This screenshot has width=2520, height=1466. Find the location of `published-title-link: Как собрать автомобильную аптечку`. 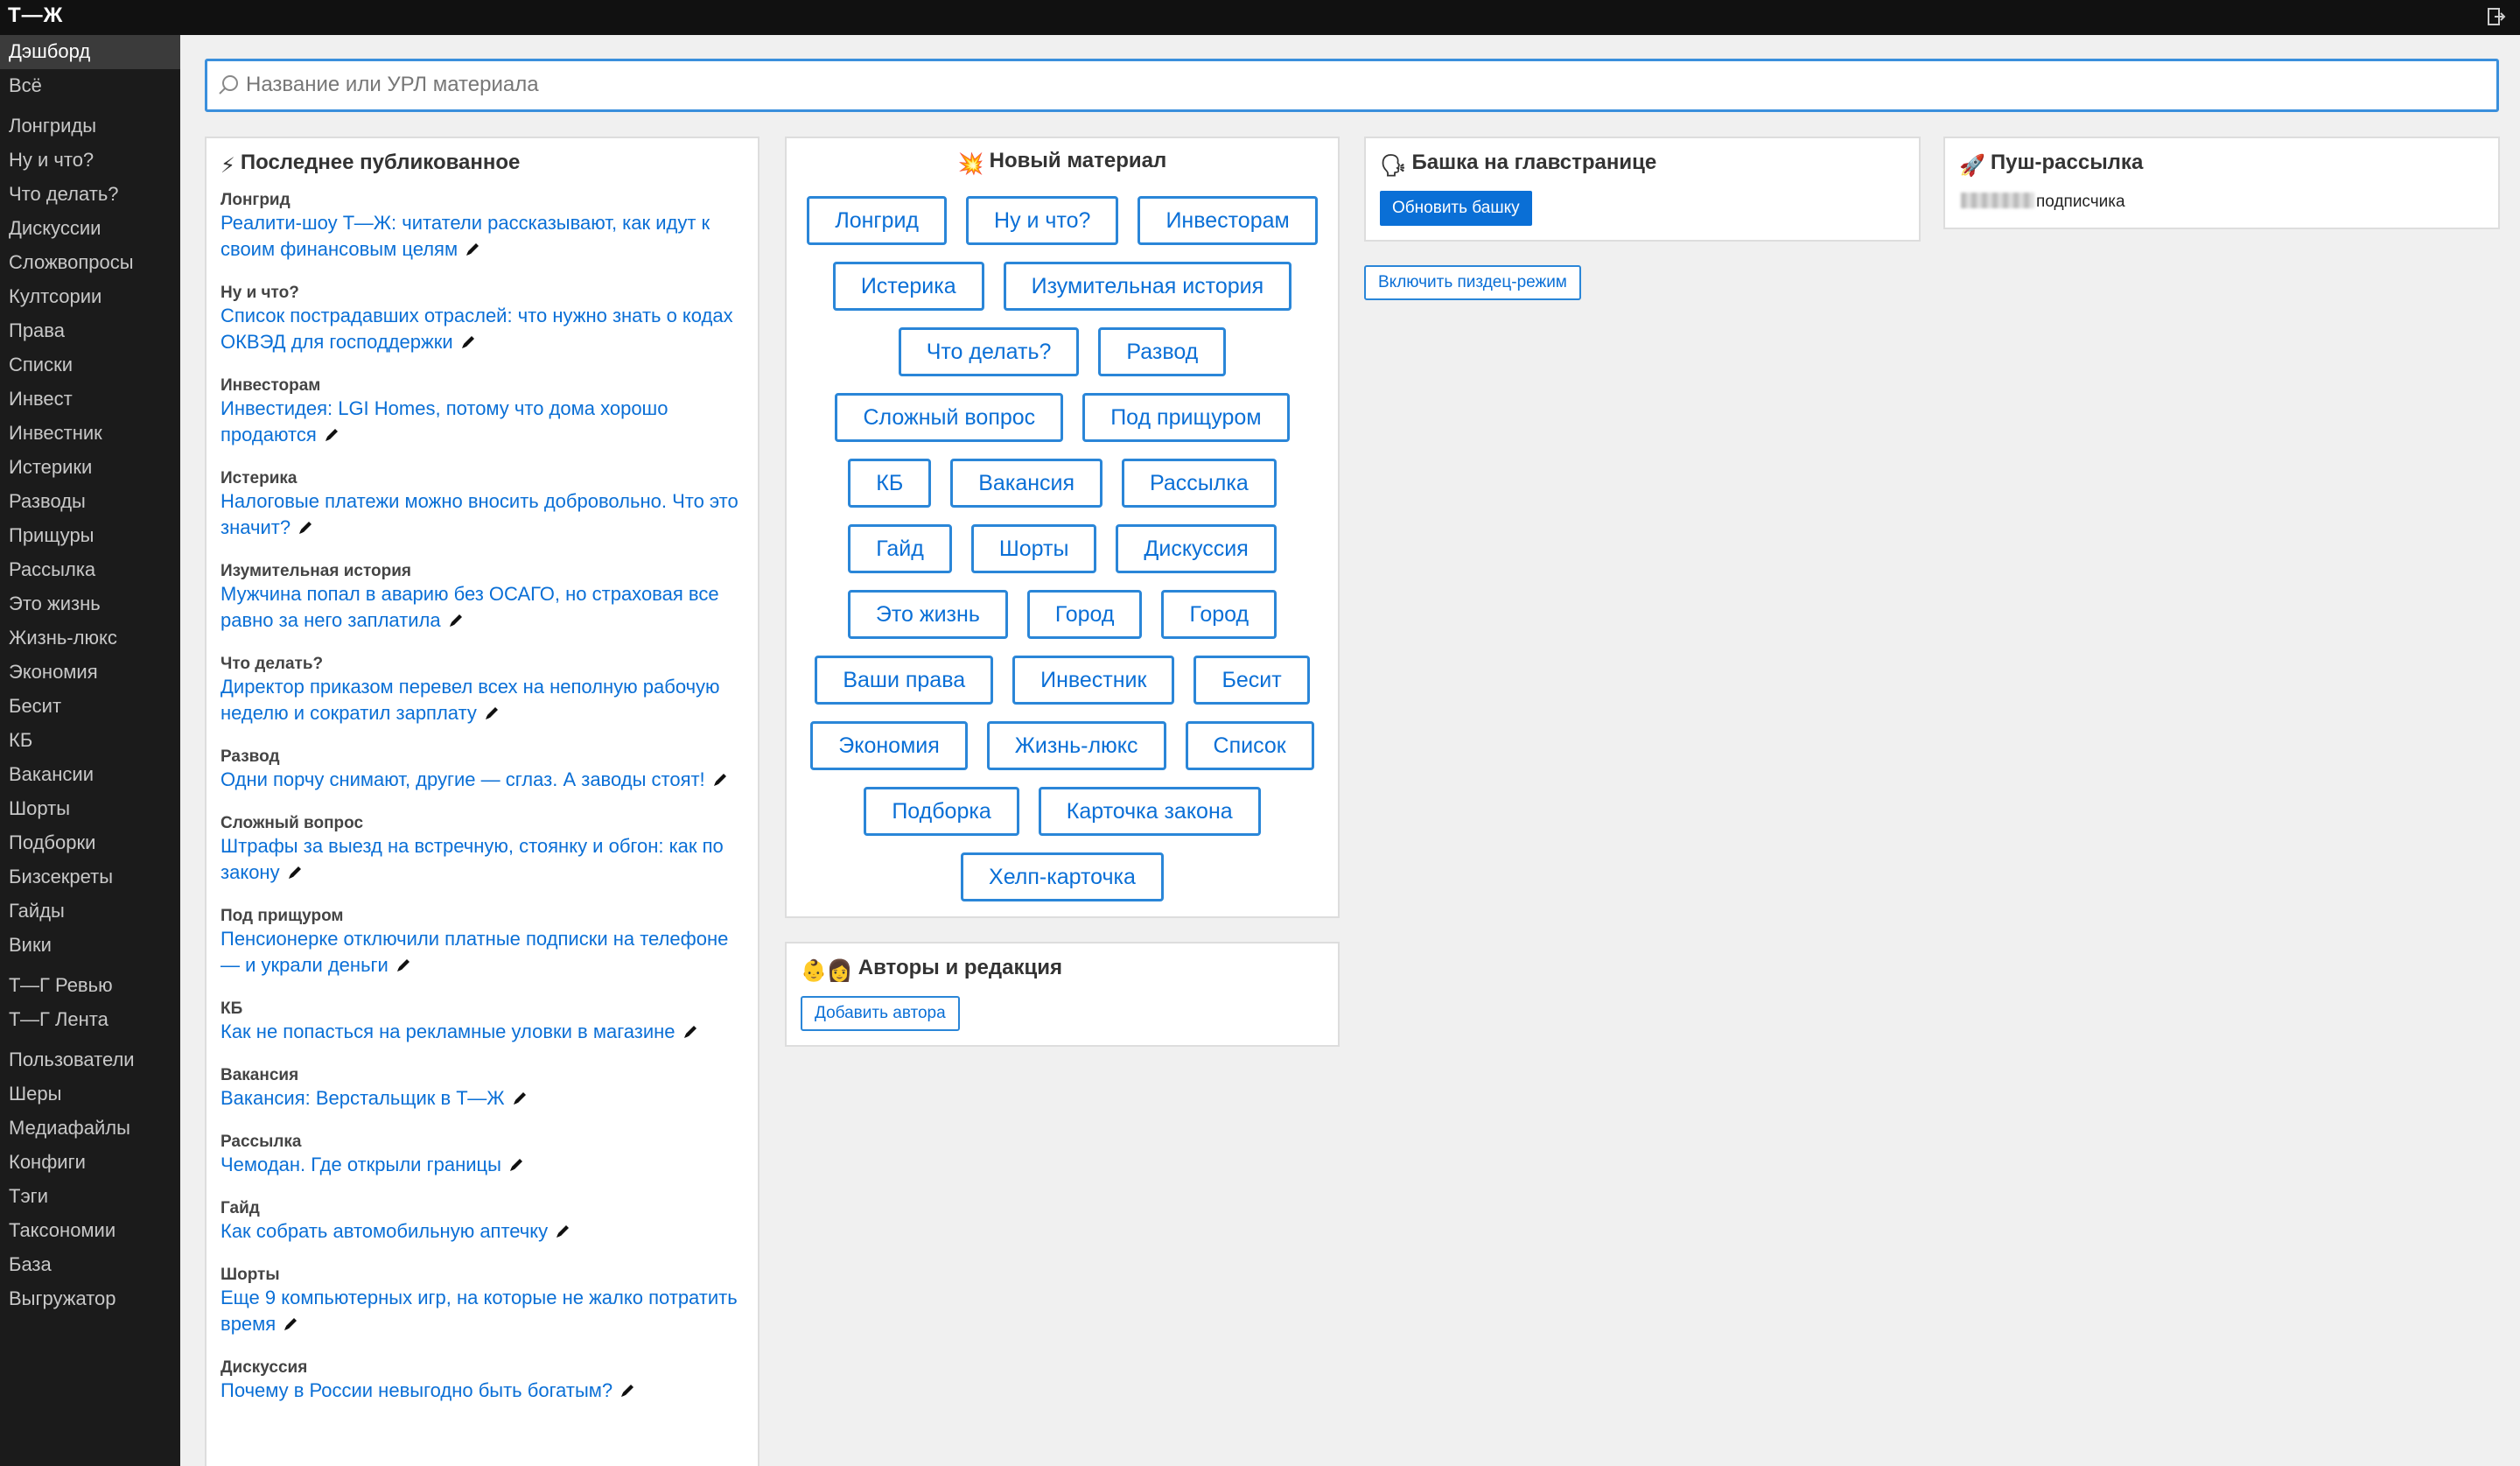

published-title-link: Как собрать автомобильную аптечку is located at coordinates (384, 1231).